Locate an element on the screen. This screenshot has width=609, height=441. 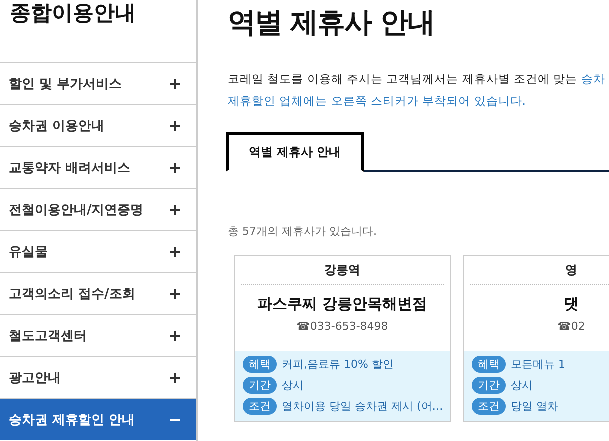
phone-number: ☎02 is located at coordinates (571, 326).